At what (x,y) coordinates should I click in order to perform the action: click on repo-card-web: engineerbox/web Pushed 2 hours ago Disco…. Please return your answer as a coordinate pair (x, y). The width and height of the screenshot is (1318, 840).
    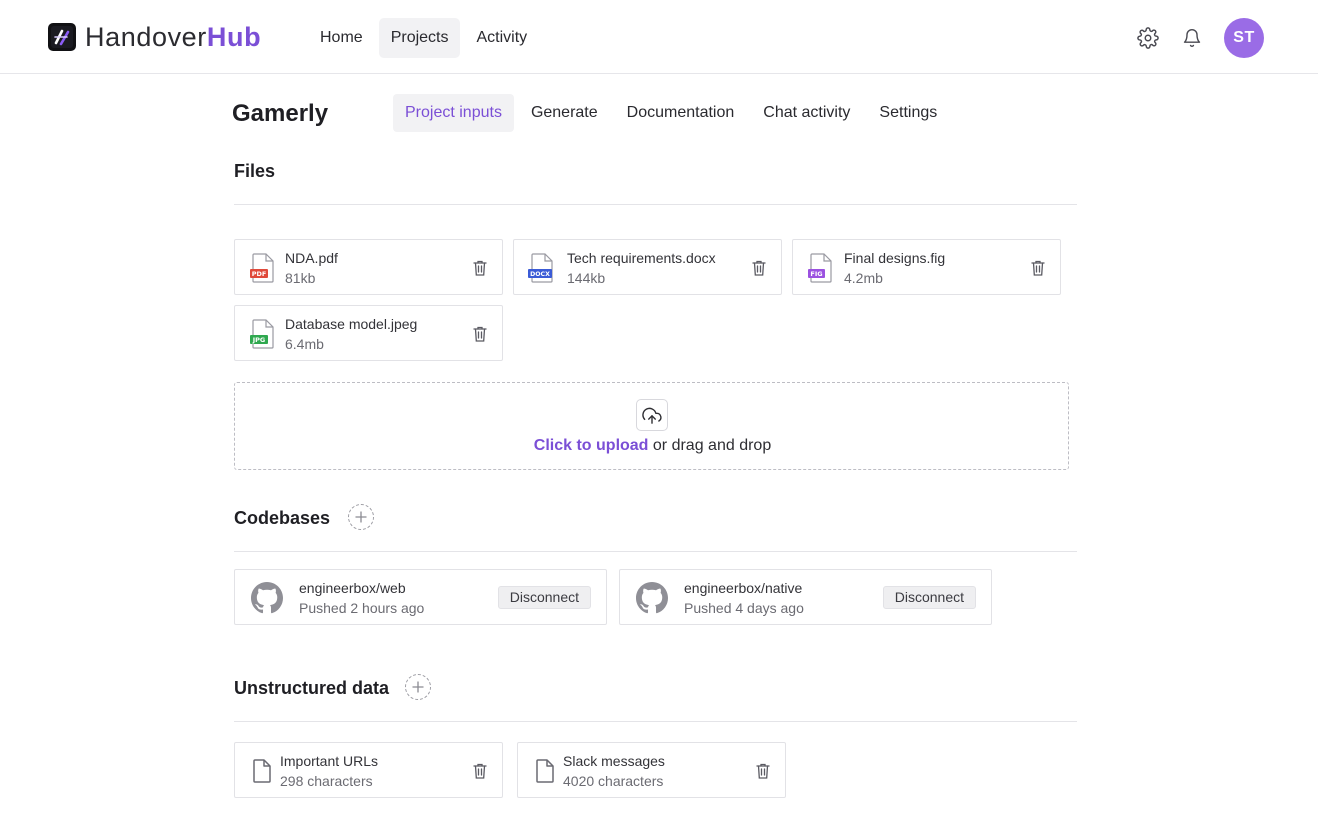
    Looking at the image, I should click on (420, 597).